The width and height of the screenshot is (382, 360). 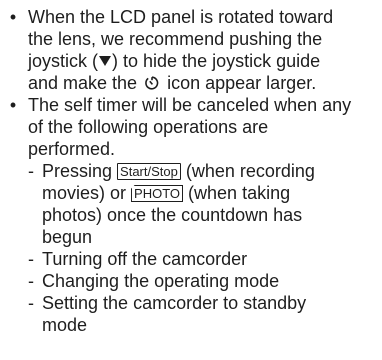 What do you see at coordinates (83, 83) in the screenshot?
I see `text-fragment: and make the` at bounding box center [83, 83].